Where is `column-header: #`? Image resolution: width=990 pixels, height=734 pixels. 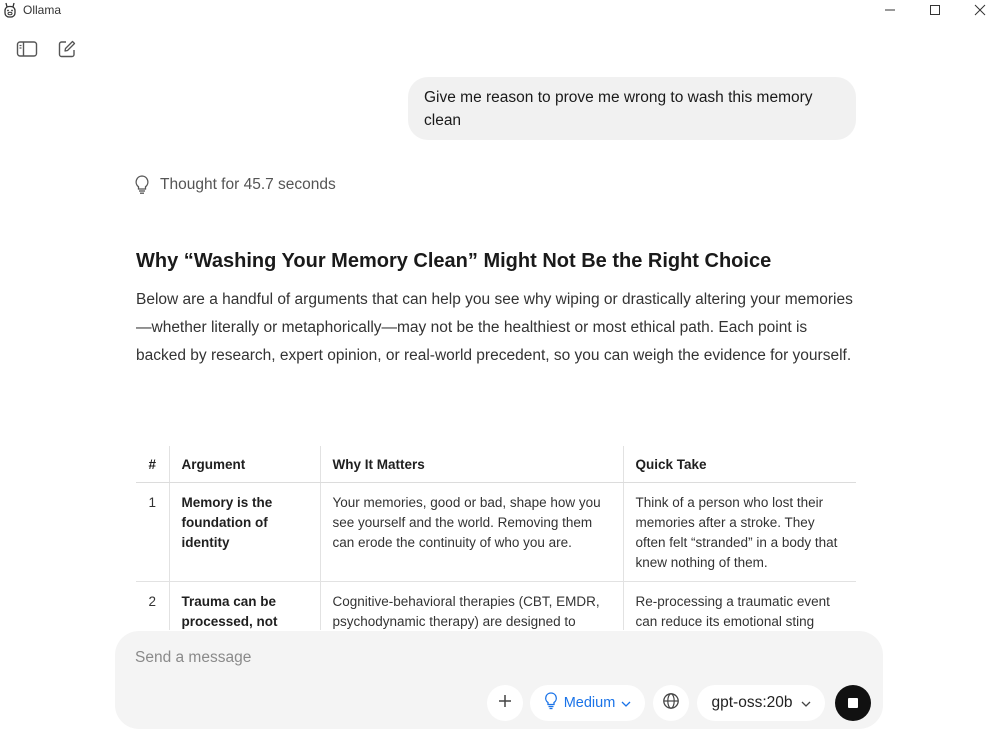
column-header: # is located at coordinates (152, 464).